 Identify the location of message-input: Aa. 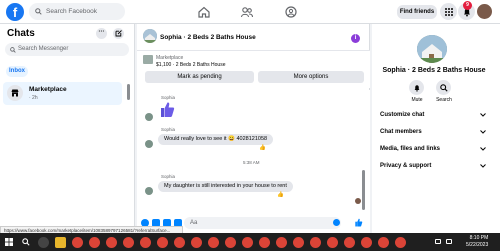
(262, 223).